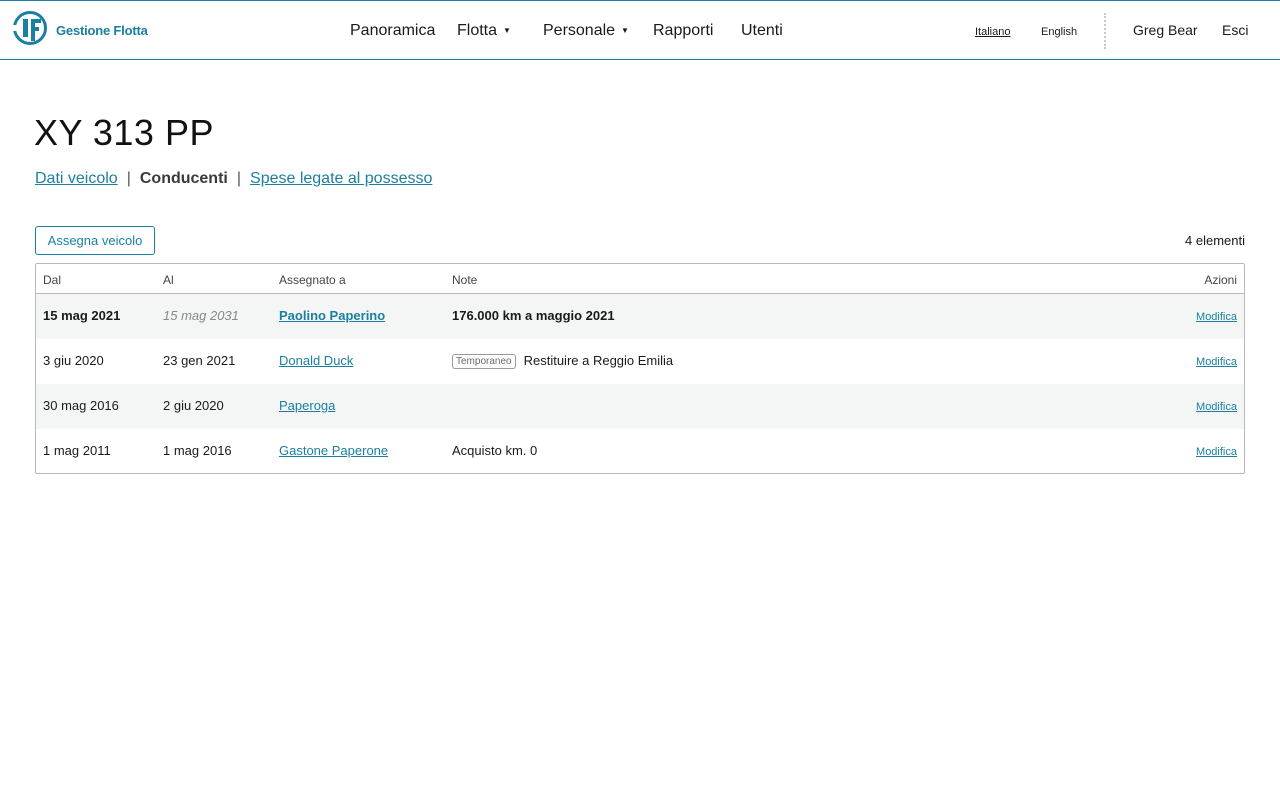 The width and height of the screenshot is (1280, 800). I want to click on table-header: Dal Al Assegnato a Note Azioni, so click(640, 279).